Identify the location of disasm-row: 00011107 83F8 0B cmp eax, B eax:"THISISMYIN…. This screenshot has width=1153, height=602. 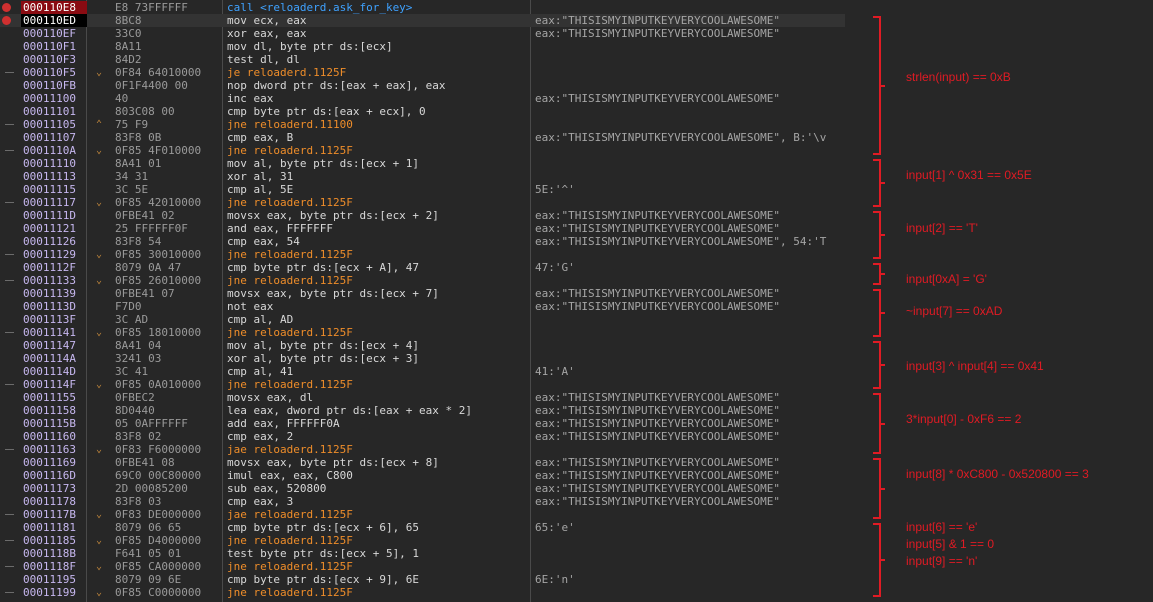
(422, 137).